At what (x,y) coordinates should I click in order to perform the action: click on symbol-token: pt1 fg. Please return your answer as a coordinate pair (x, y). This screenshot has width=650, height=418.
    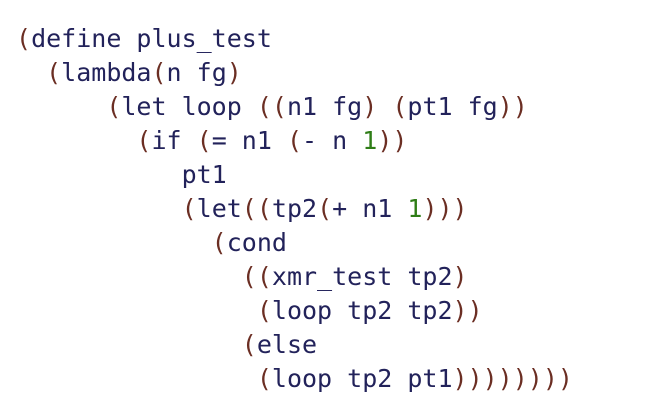
    Looking at the image, I should click on (452, 106).